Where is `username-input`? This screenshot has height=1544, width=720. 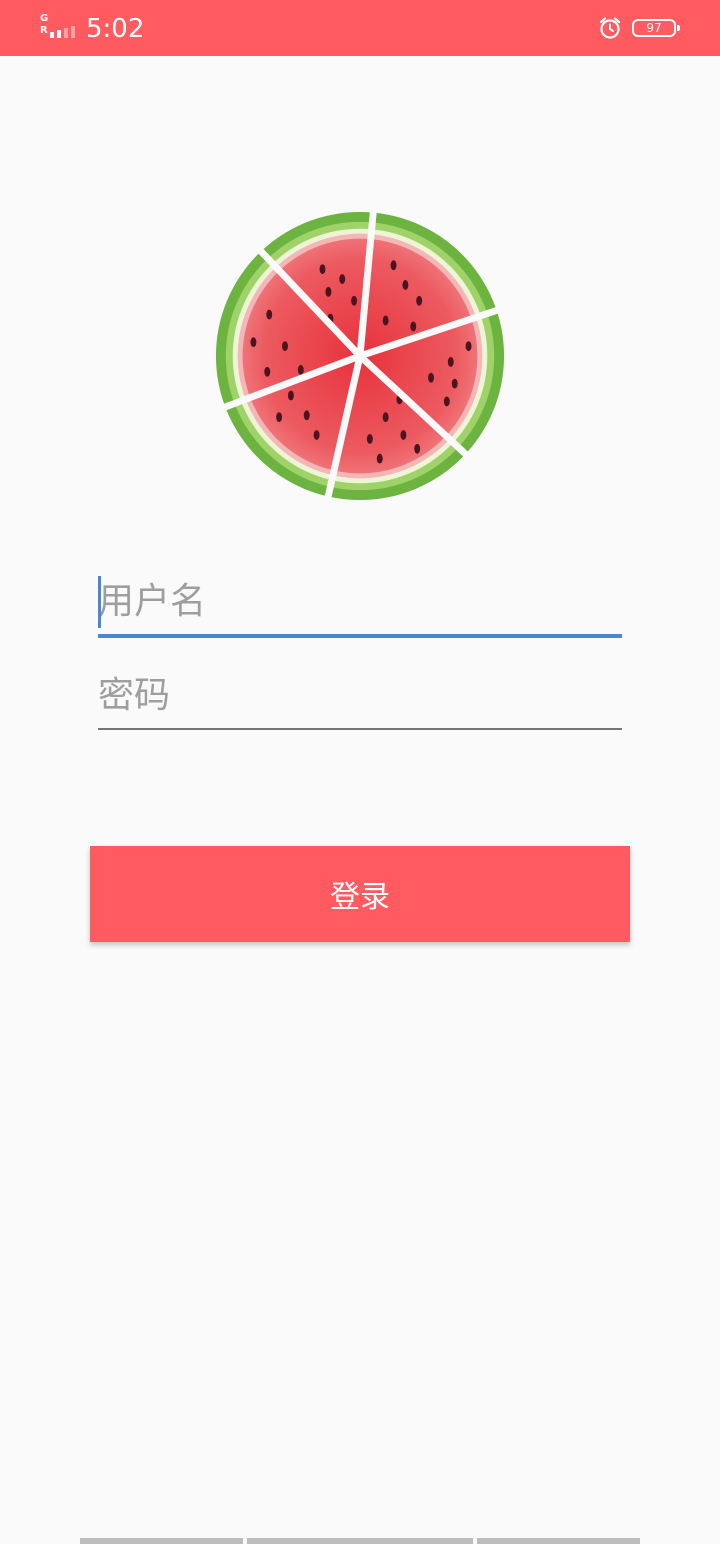 username-input is located at coordinates (360, 604).